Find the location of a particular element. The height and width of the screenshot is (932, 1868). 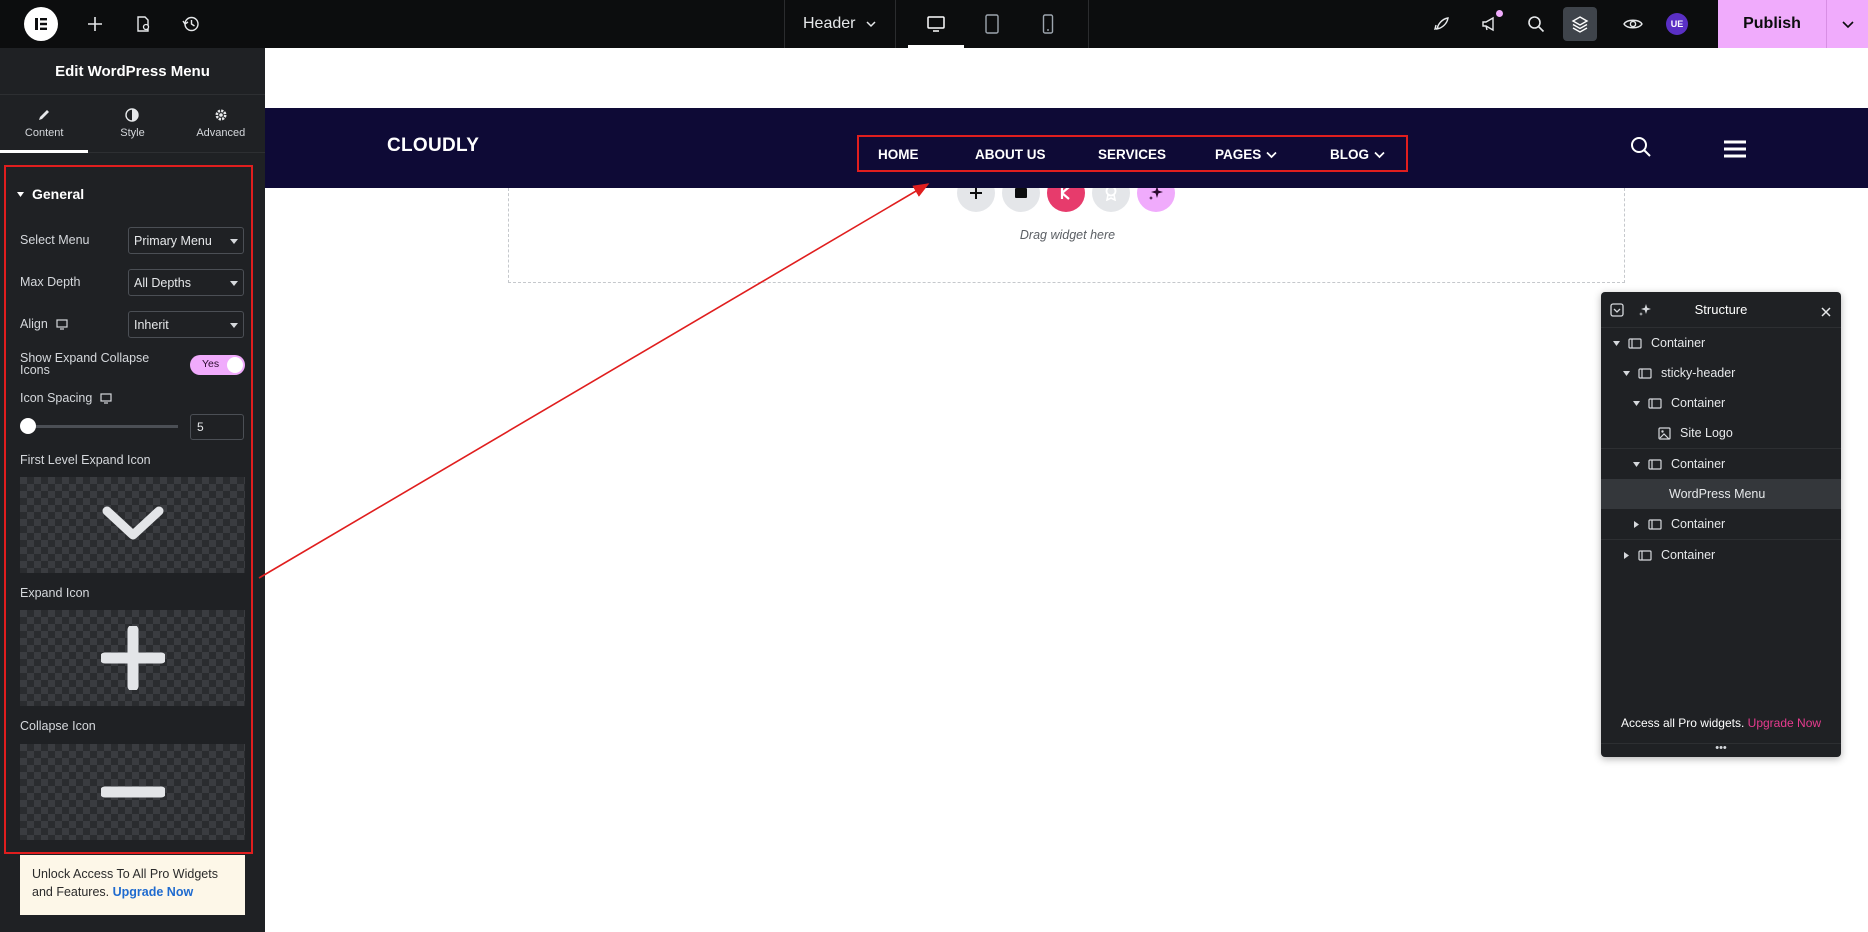

menu-item-services: SERVICES is located at coordinates (1132, 154).